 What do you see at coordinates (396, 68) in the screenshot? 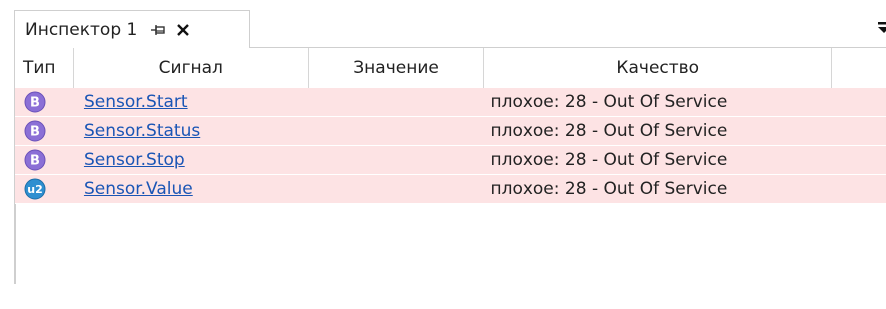
I see `column-header-value: Значение` at bounding box center [396, 68].